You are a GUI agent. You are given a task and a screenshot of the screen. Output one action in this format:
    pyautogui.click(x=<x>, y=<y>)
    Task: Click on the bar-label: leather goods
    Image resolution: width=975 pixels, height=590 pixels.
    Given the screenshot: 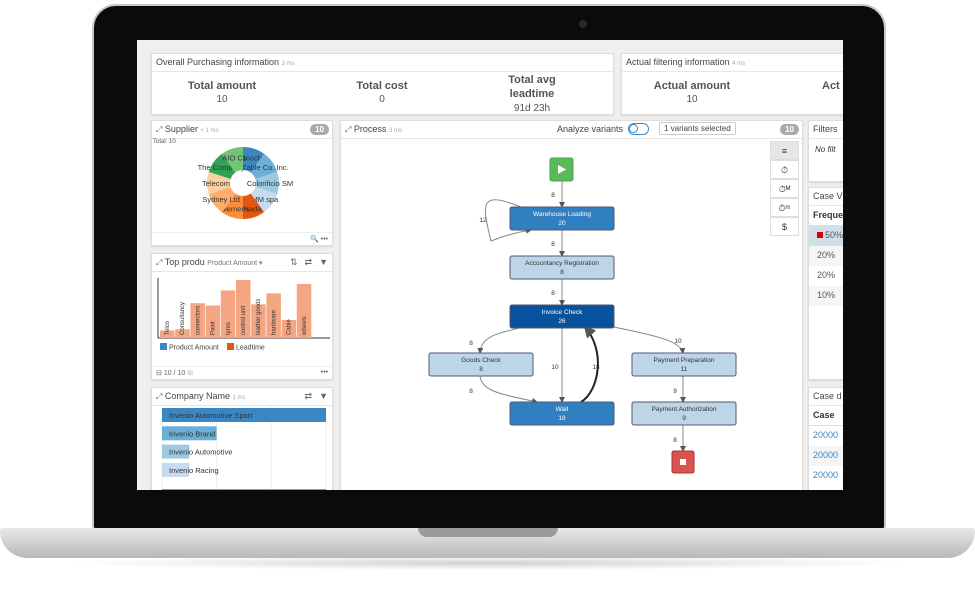 What is the action you would take?
    pyautogui.click(x=259, y=317)
    